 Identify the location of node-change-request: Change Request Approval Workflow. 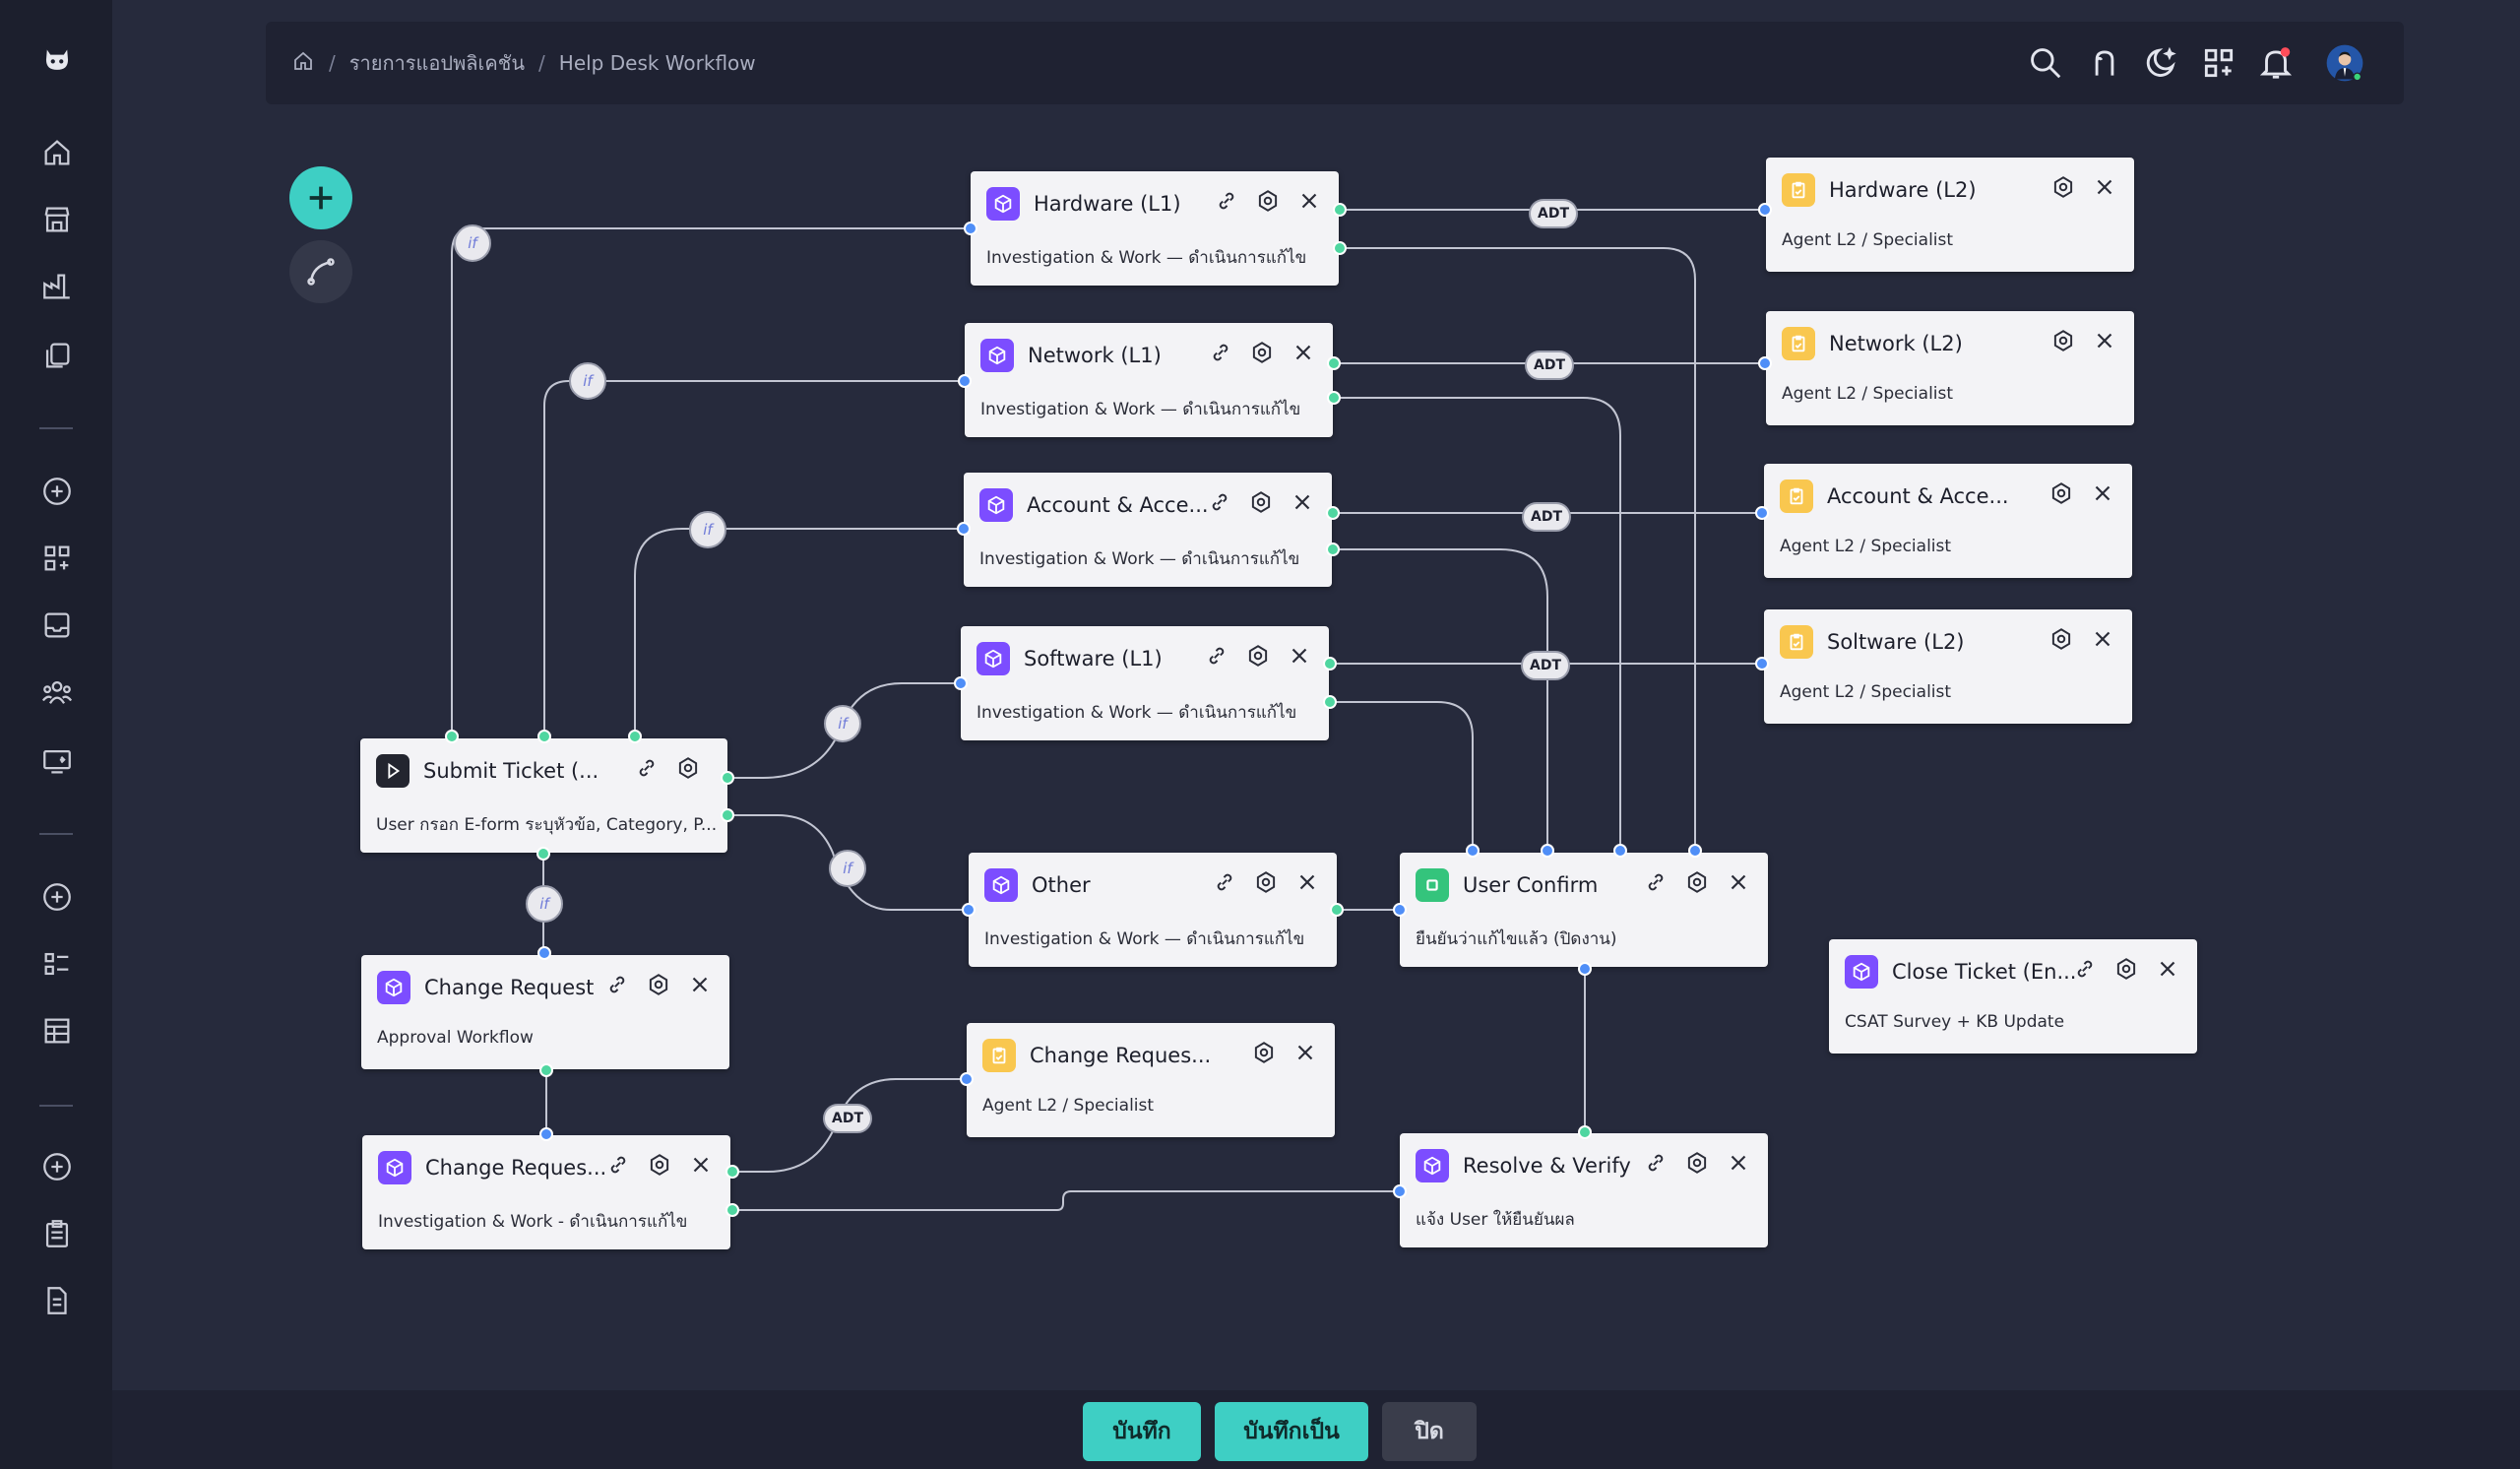
(545, 1012).